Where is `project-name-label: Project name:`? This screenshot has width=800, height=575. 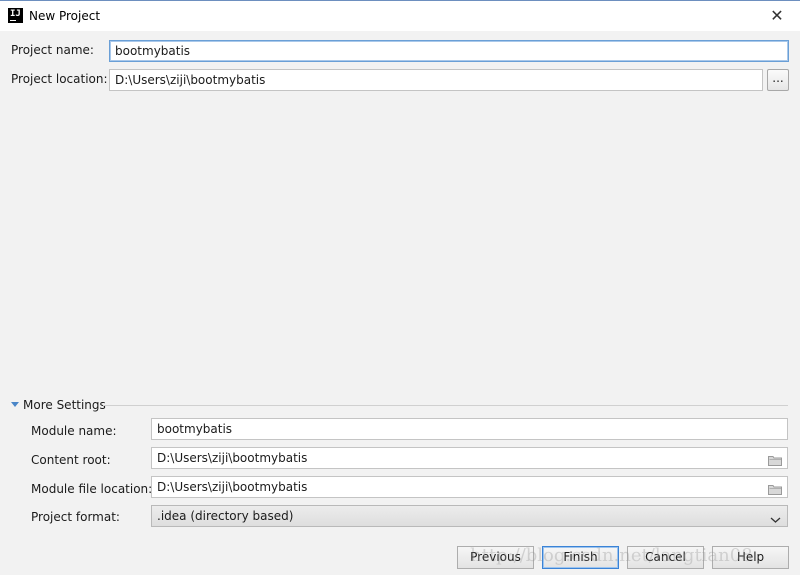 project-name-label: Project name: is located at coordinates (52, 50).